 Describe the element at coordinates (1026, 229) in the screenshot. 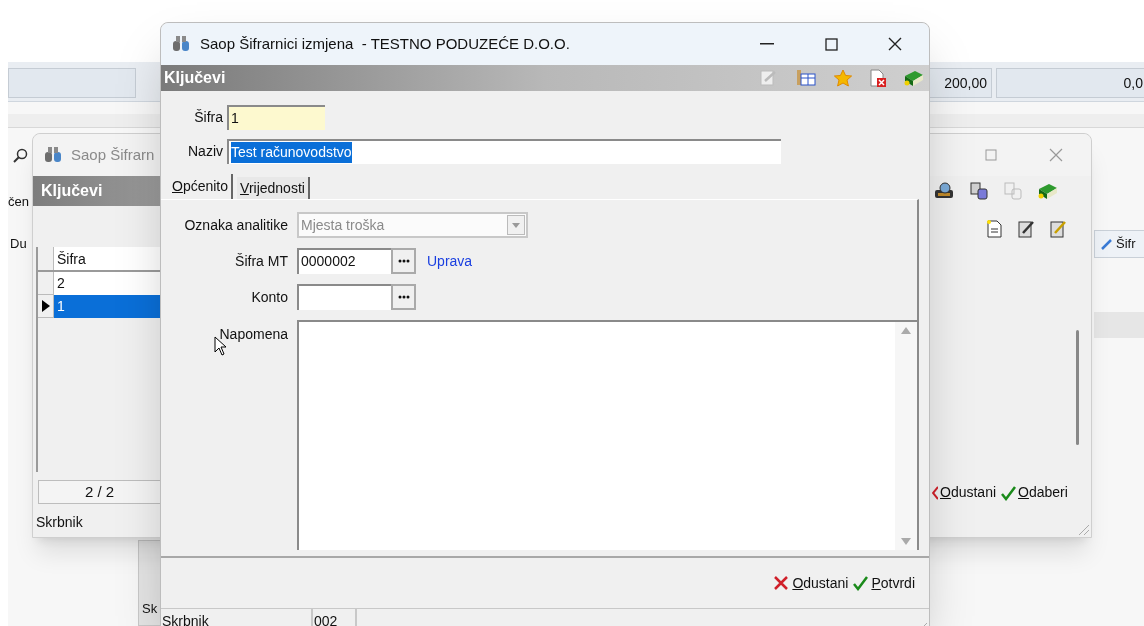

I see `edit-icon` at that location.